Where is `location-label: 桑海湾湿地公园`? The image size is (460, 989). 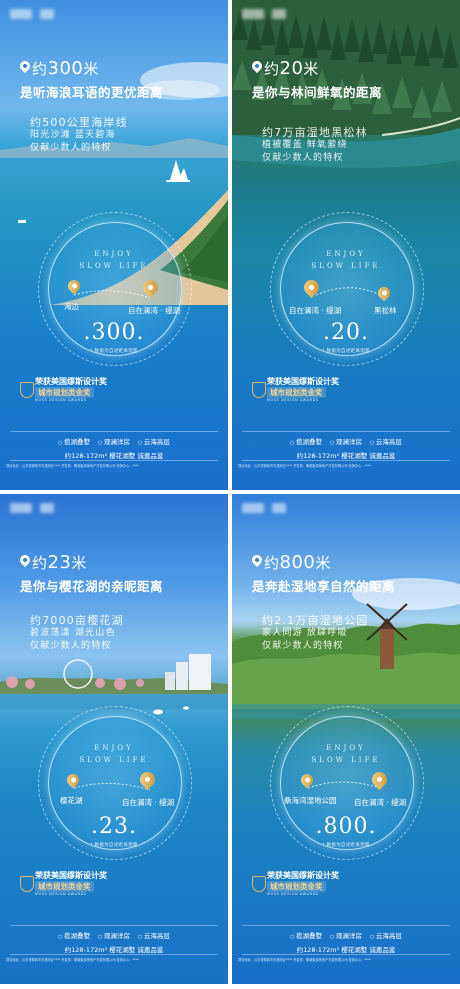 location-label: 桑海湾湿地公园 is located at coordinates (310, 800).